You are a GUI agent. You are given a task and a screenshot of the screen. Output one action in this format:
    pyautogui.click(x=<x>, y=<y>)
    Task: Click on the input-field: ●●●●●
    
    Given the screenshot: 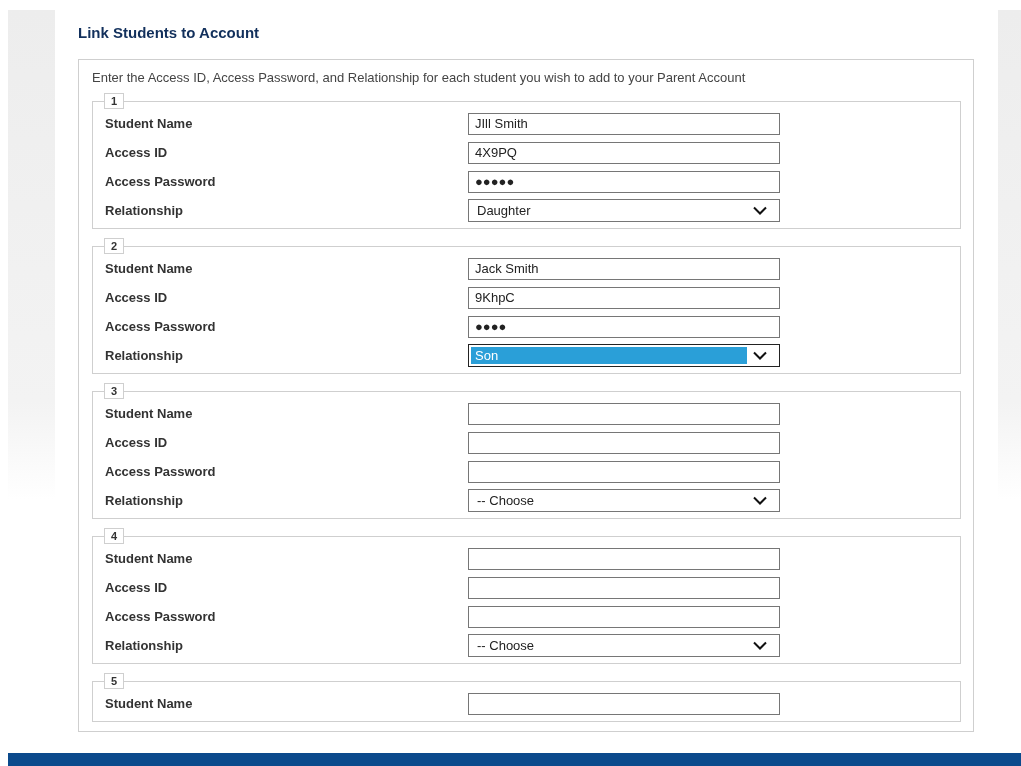 What is the action you would take?
    pyautogui.click(x=624, y=181)
    